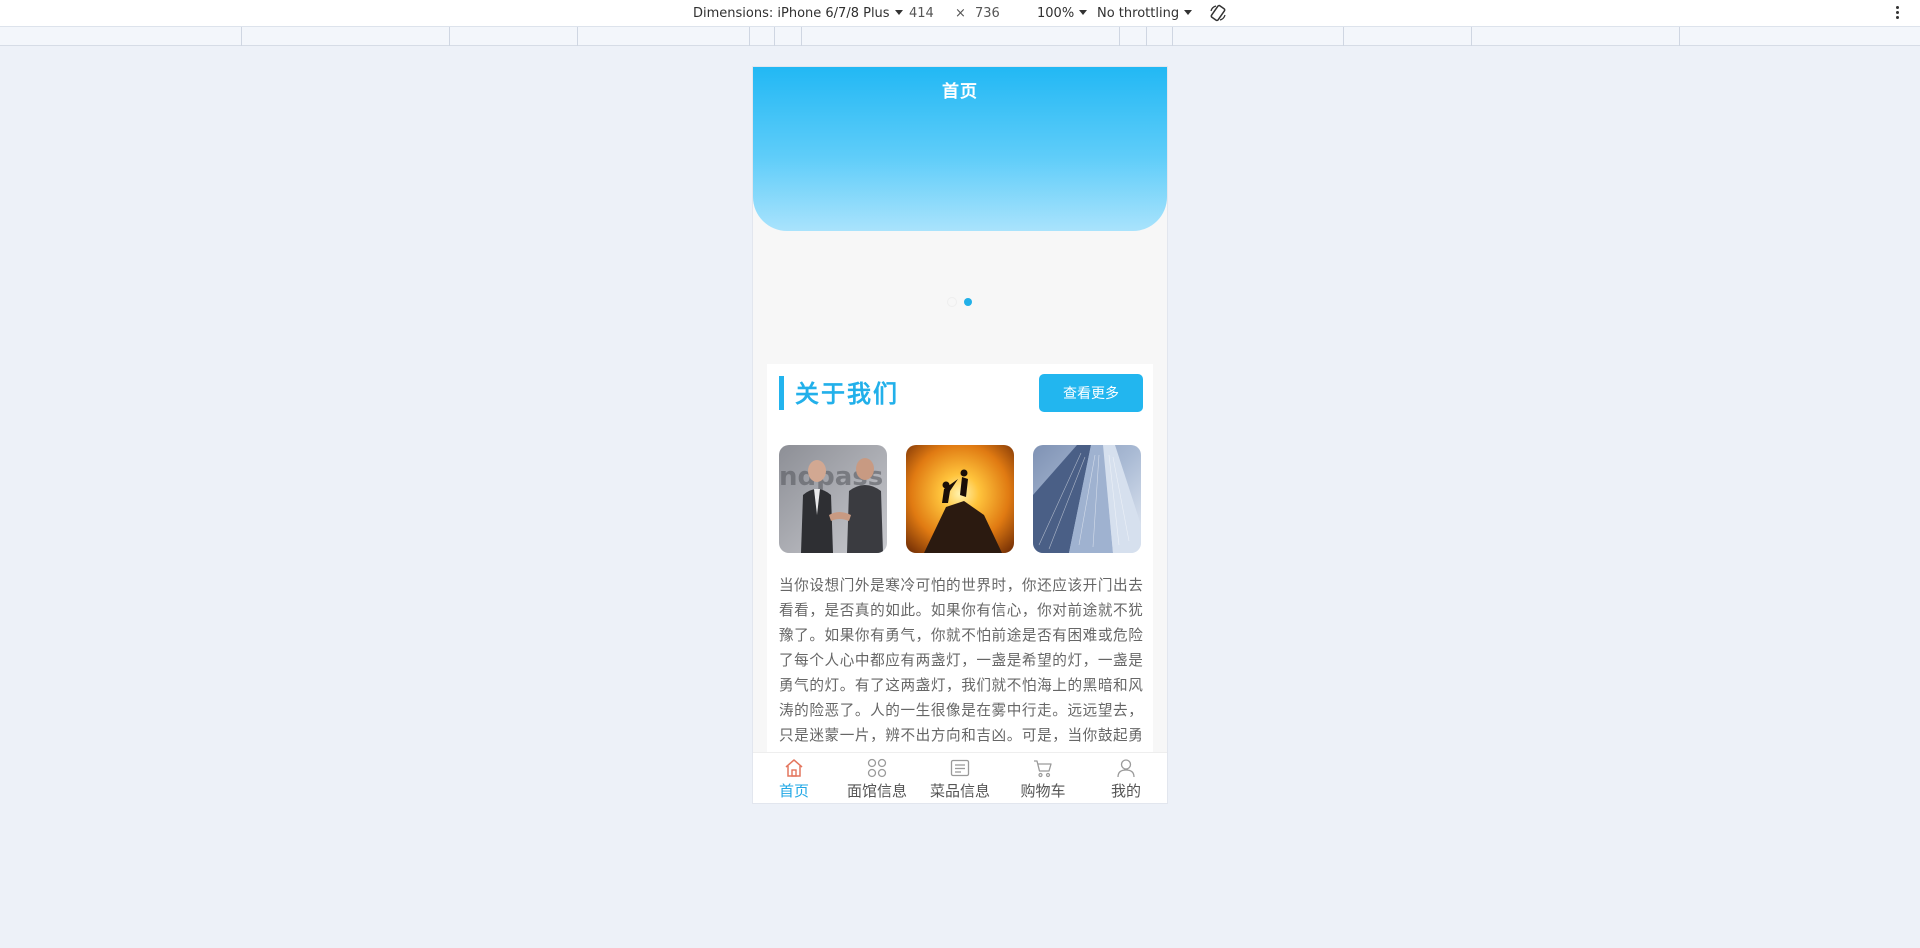 The width and height of the screenshot is (1920, 948). Describe the element at coordinates (987, 13) in the screenshot. I see `height-input: 736` at that location.